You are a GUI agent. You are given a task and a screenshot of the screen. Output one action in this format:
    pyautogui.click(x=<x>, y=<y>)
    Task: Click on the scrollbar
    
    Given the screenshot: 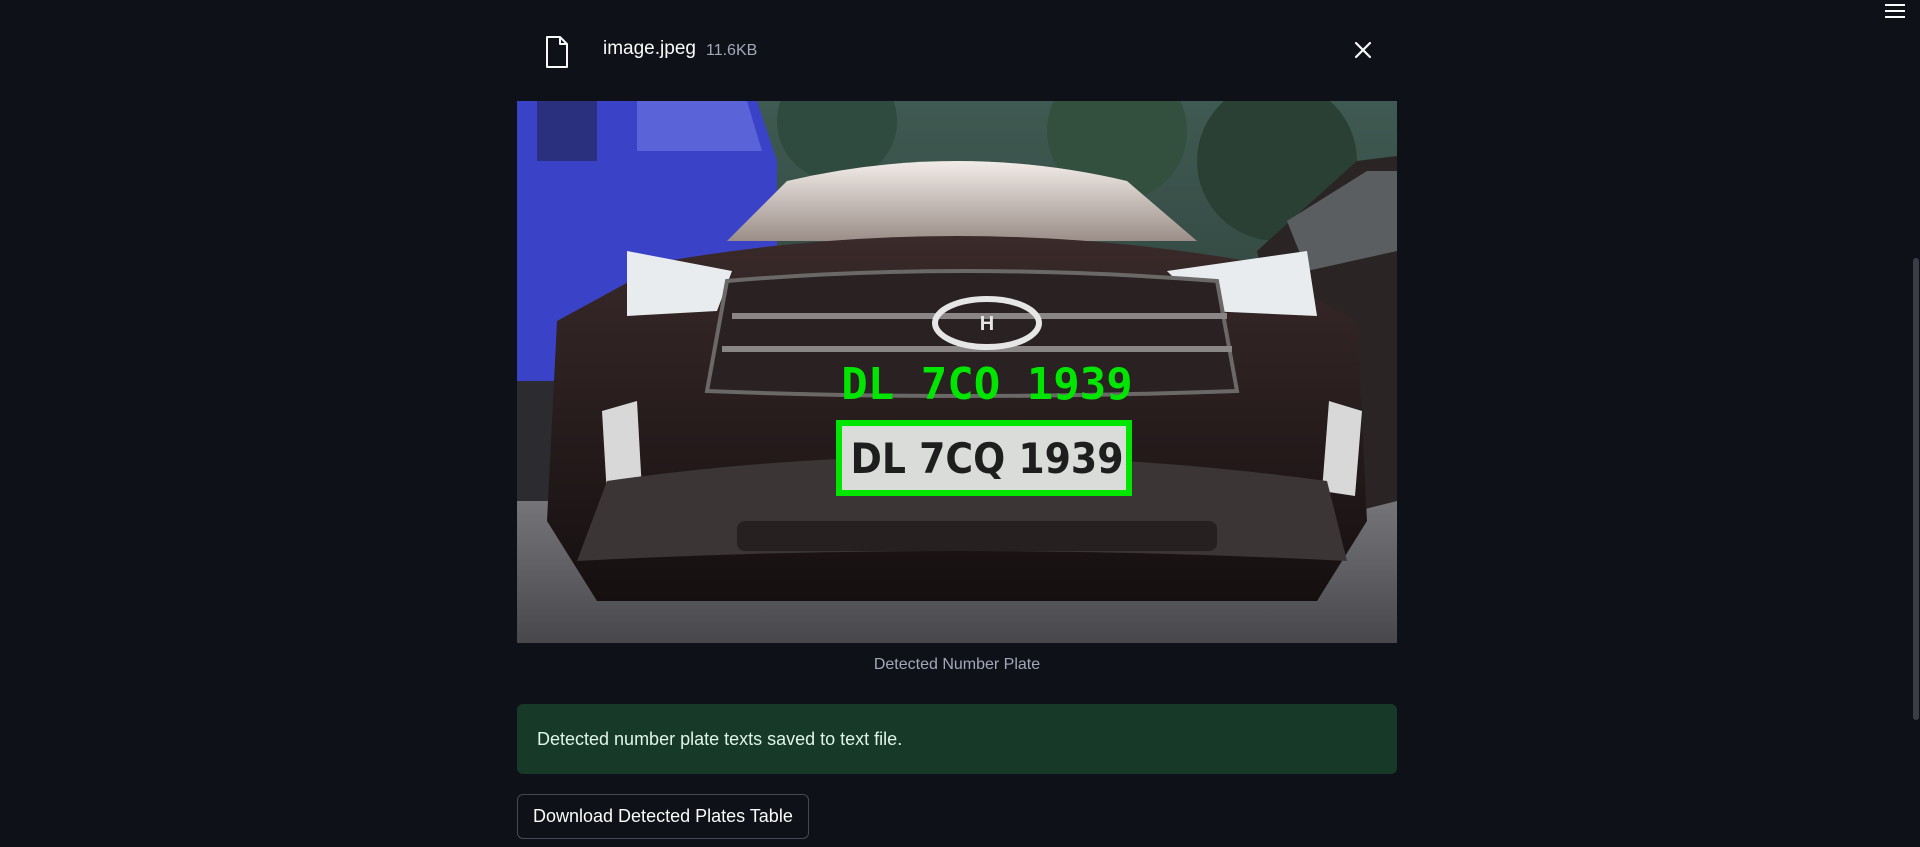 What is the action you would take?
    pyautogui.click(x=1916, y=423)
    